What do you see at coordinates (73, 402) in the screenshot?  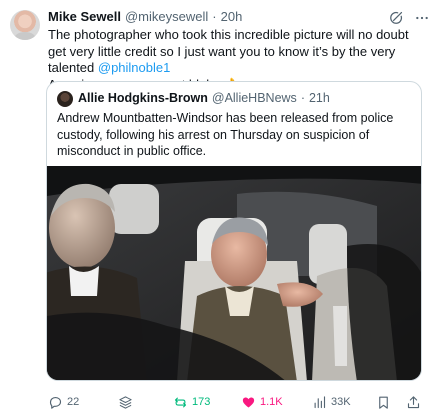 I see `reply-count: 22` at bounding box center [73, 402].